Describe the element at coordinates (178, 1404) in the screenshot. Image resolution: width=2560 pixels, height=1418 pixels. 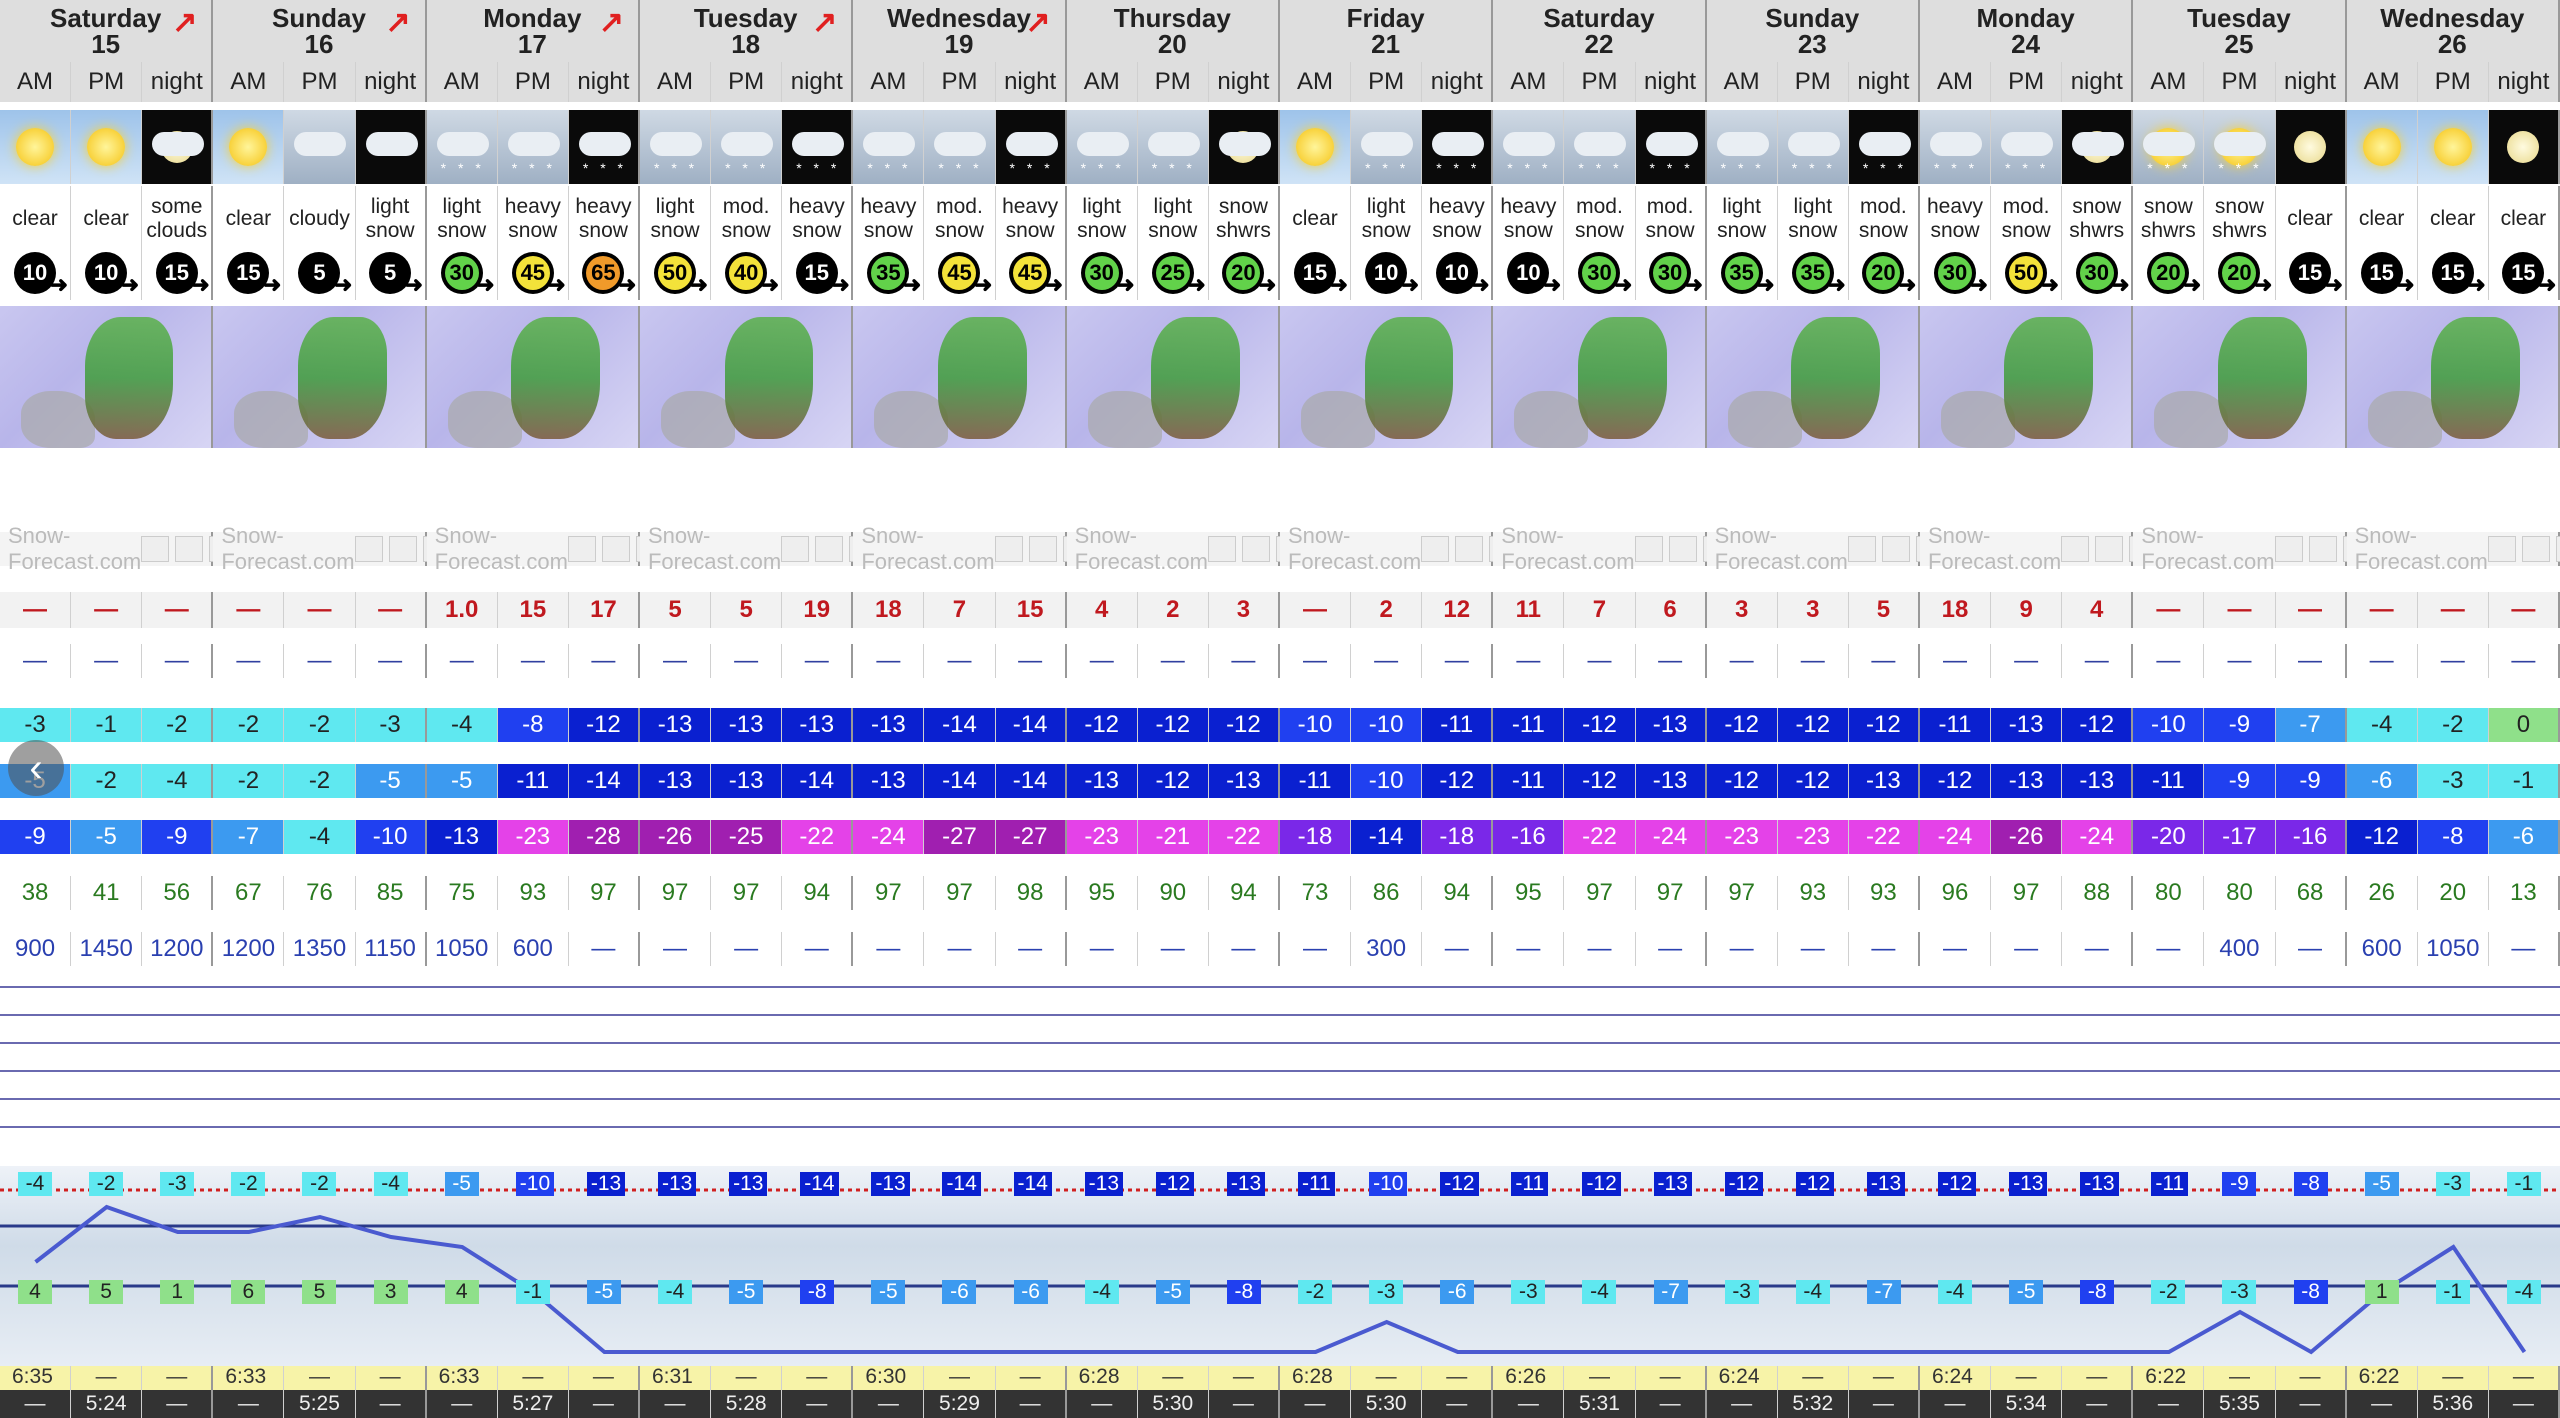
I see `sunset-cell: —` at that location.